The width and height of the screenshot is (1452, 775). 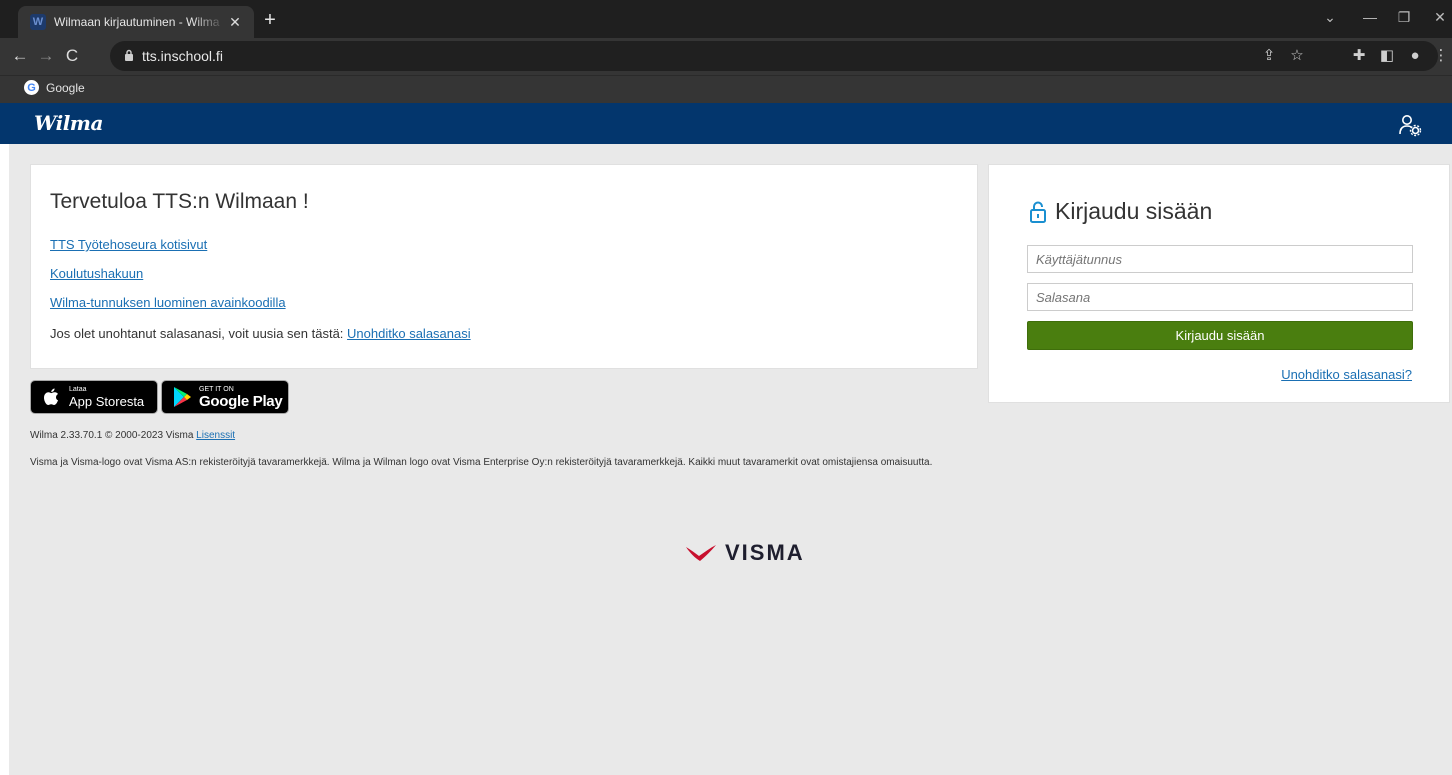 I want to click on apple-icon, so click(x=51, y=396).